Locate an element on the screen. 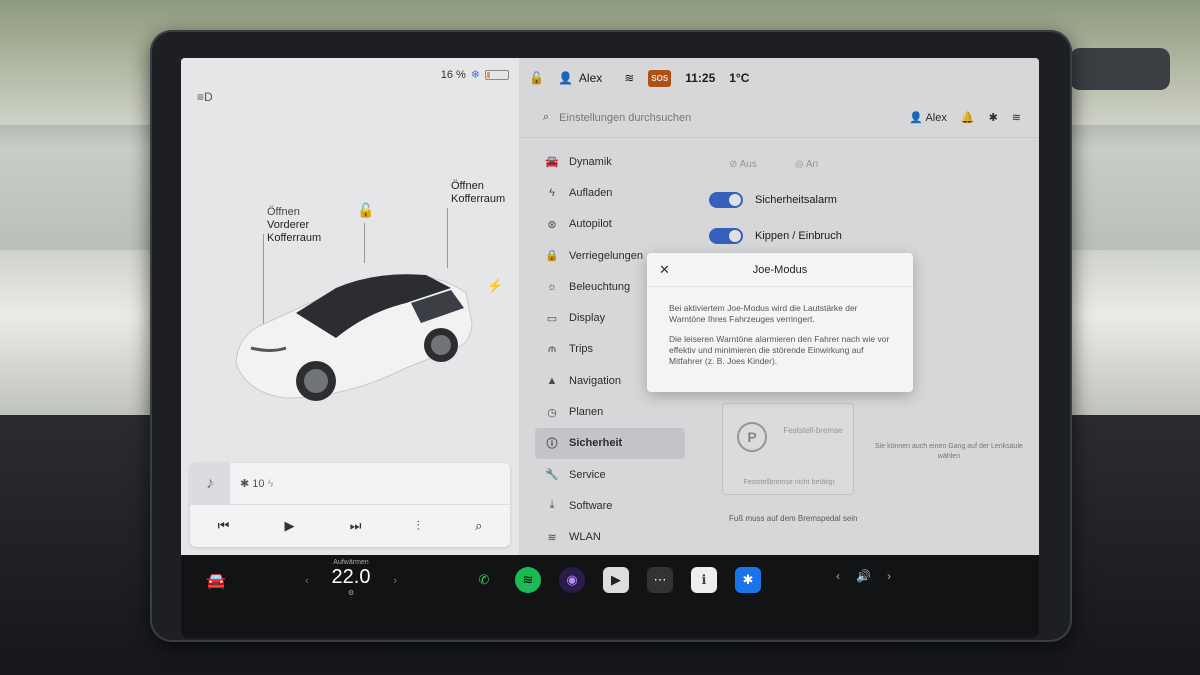 The height and width of the screenshot is (675, 1200). battery-icon is located at coordinates (497, 74).